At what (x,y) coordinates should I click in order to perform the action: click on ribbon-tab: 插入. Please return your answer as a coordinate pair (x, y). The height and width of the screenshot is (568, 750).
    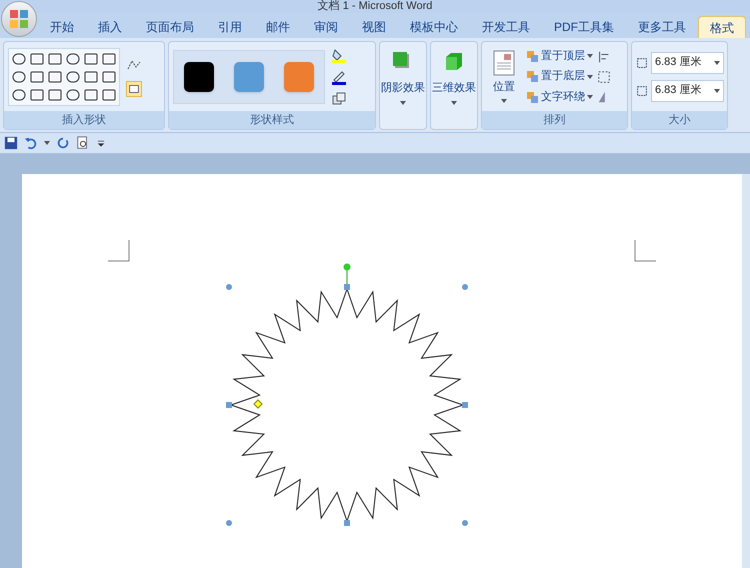
    Looking at the image, I should click on (110, 27).